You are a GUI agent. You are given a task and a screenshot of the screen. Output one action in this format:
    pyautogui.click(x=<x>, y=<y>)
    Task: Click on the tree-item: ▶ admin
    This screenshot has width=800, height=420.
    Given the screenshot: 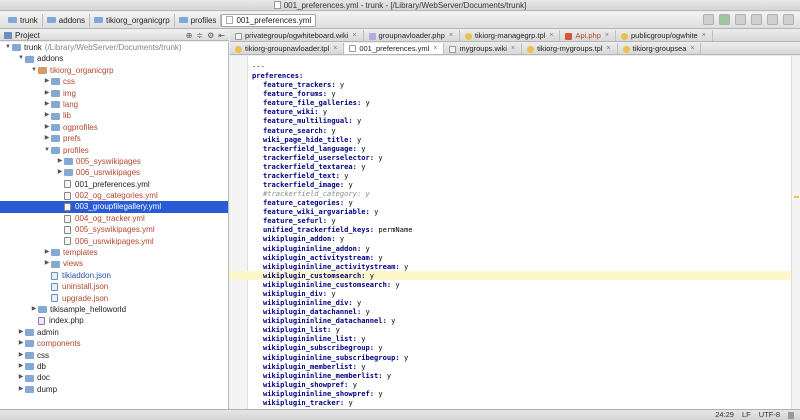 What is the action you would take?
    pyautogui.click(x=114, y=332)
    